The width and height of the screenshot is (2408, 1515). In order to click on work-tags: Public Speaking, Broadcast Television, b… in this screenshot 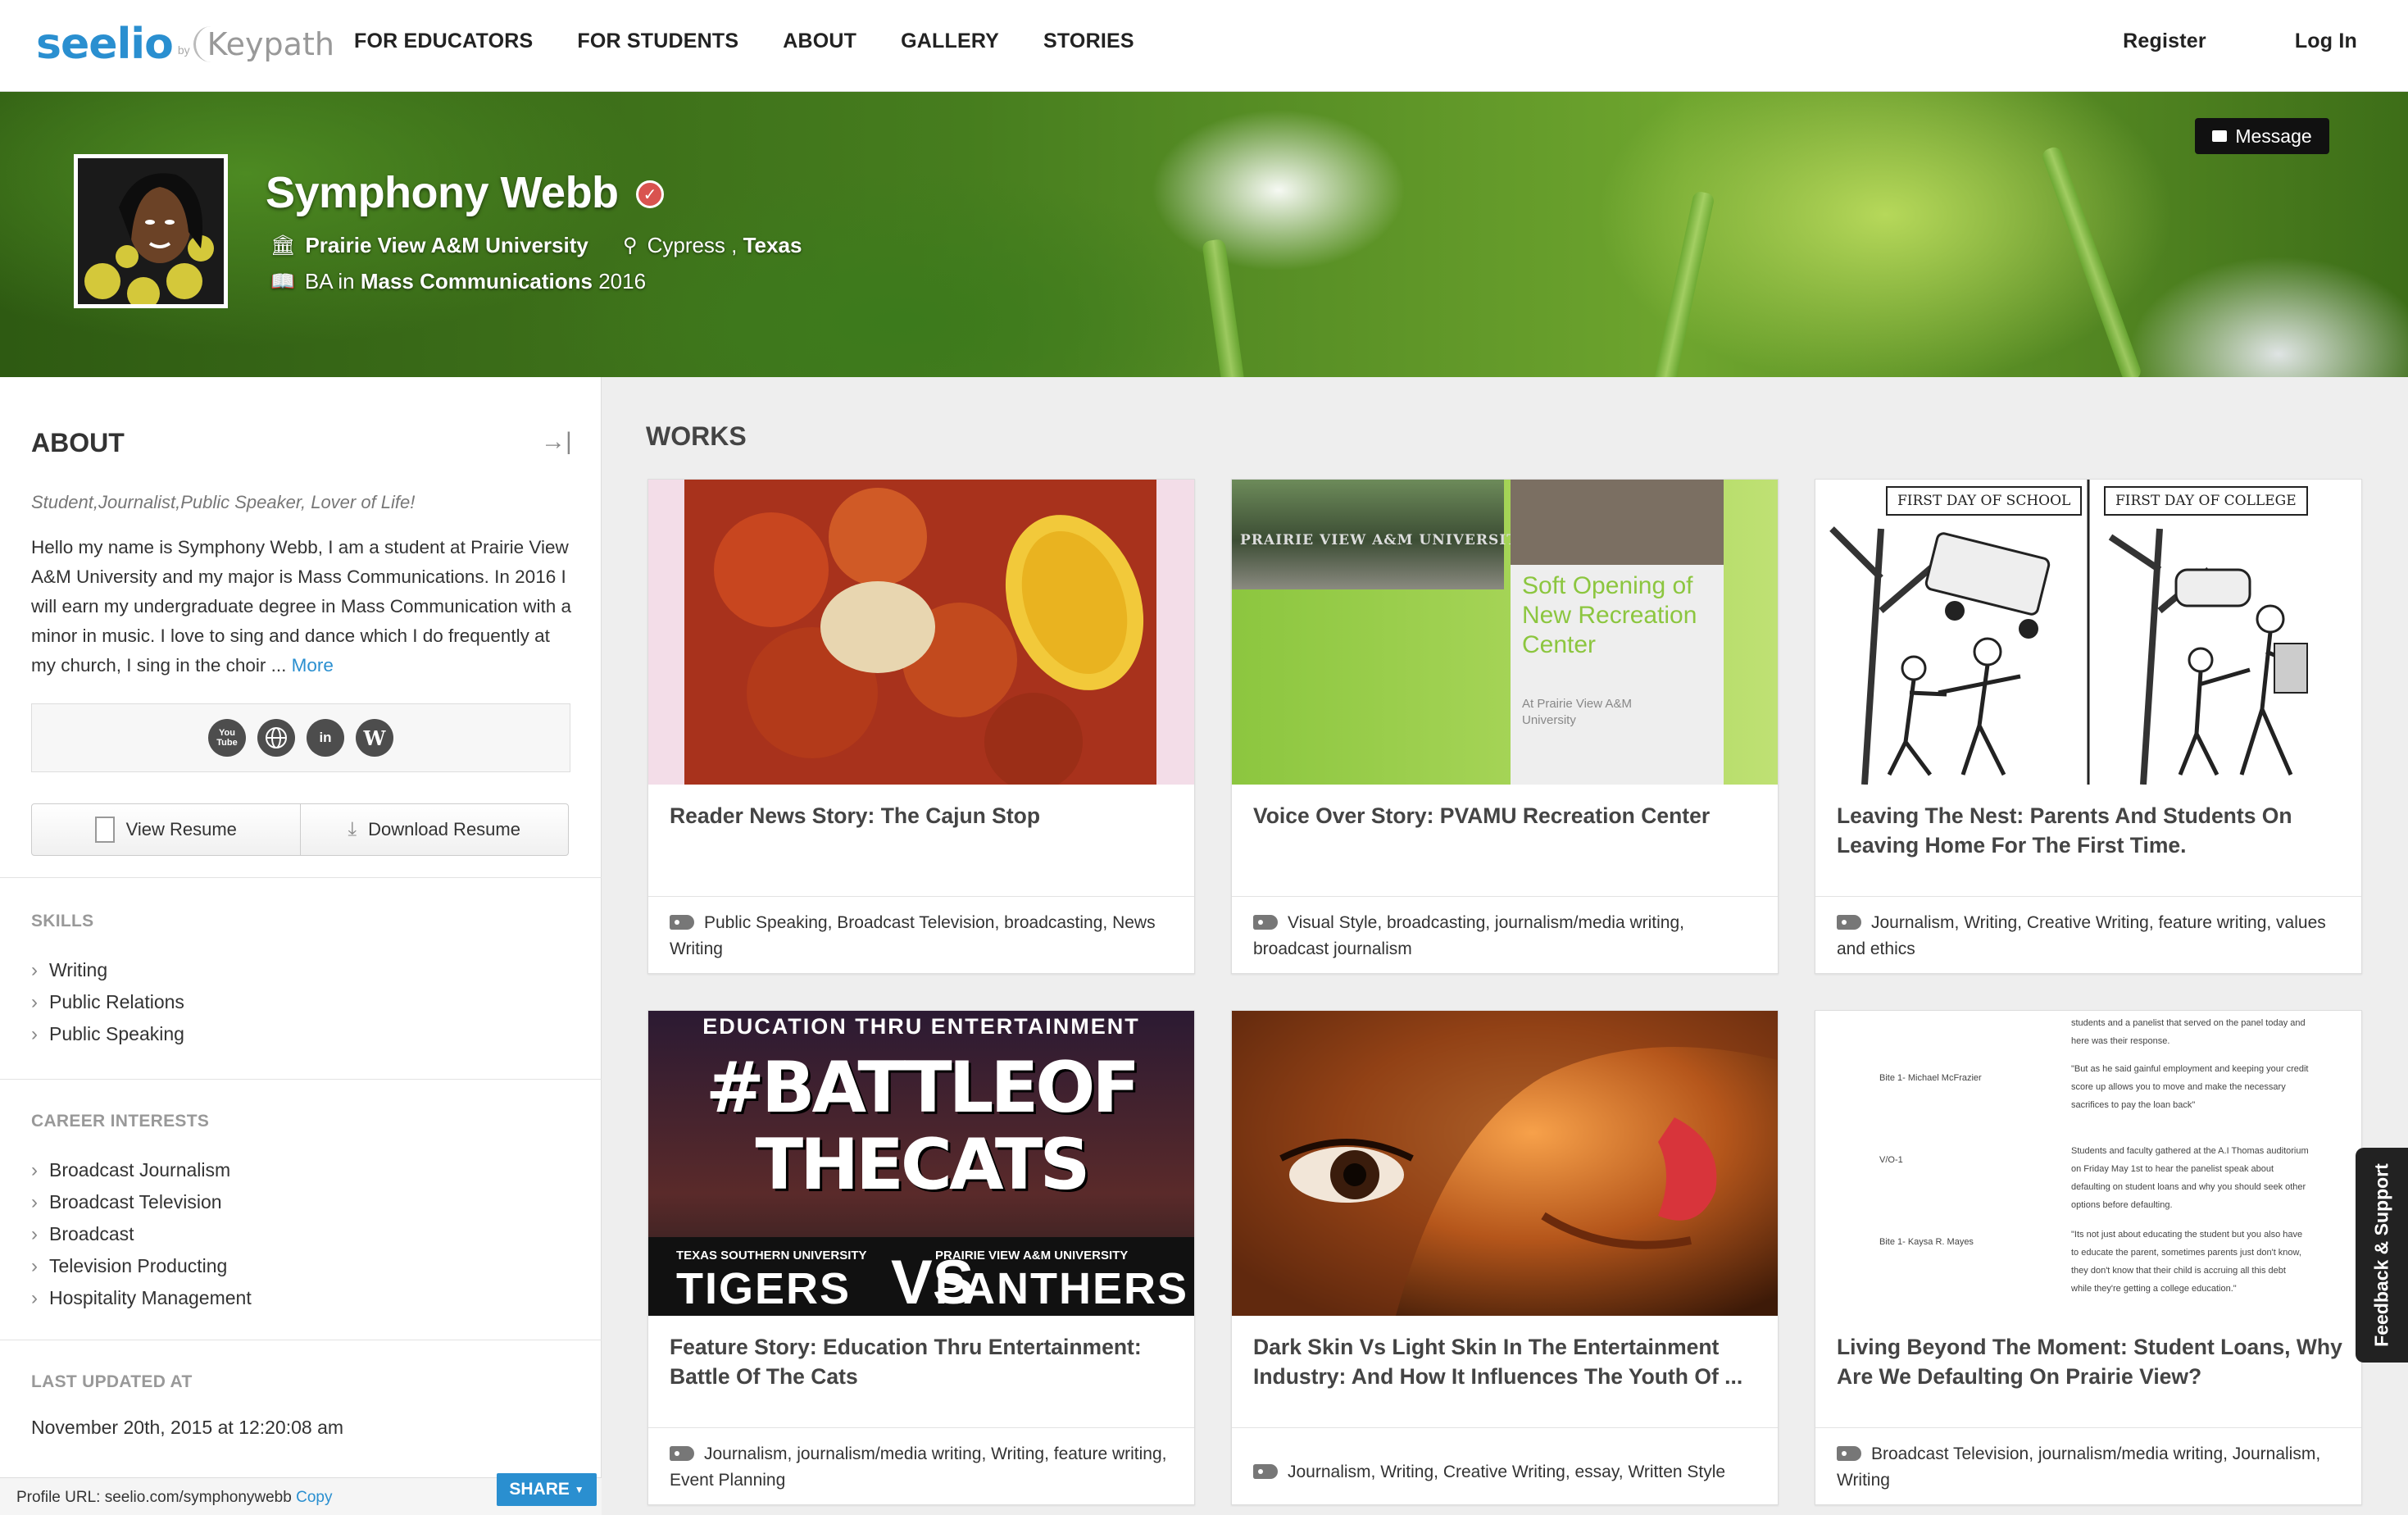, I will do `click(921, 934)`.